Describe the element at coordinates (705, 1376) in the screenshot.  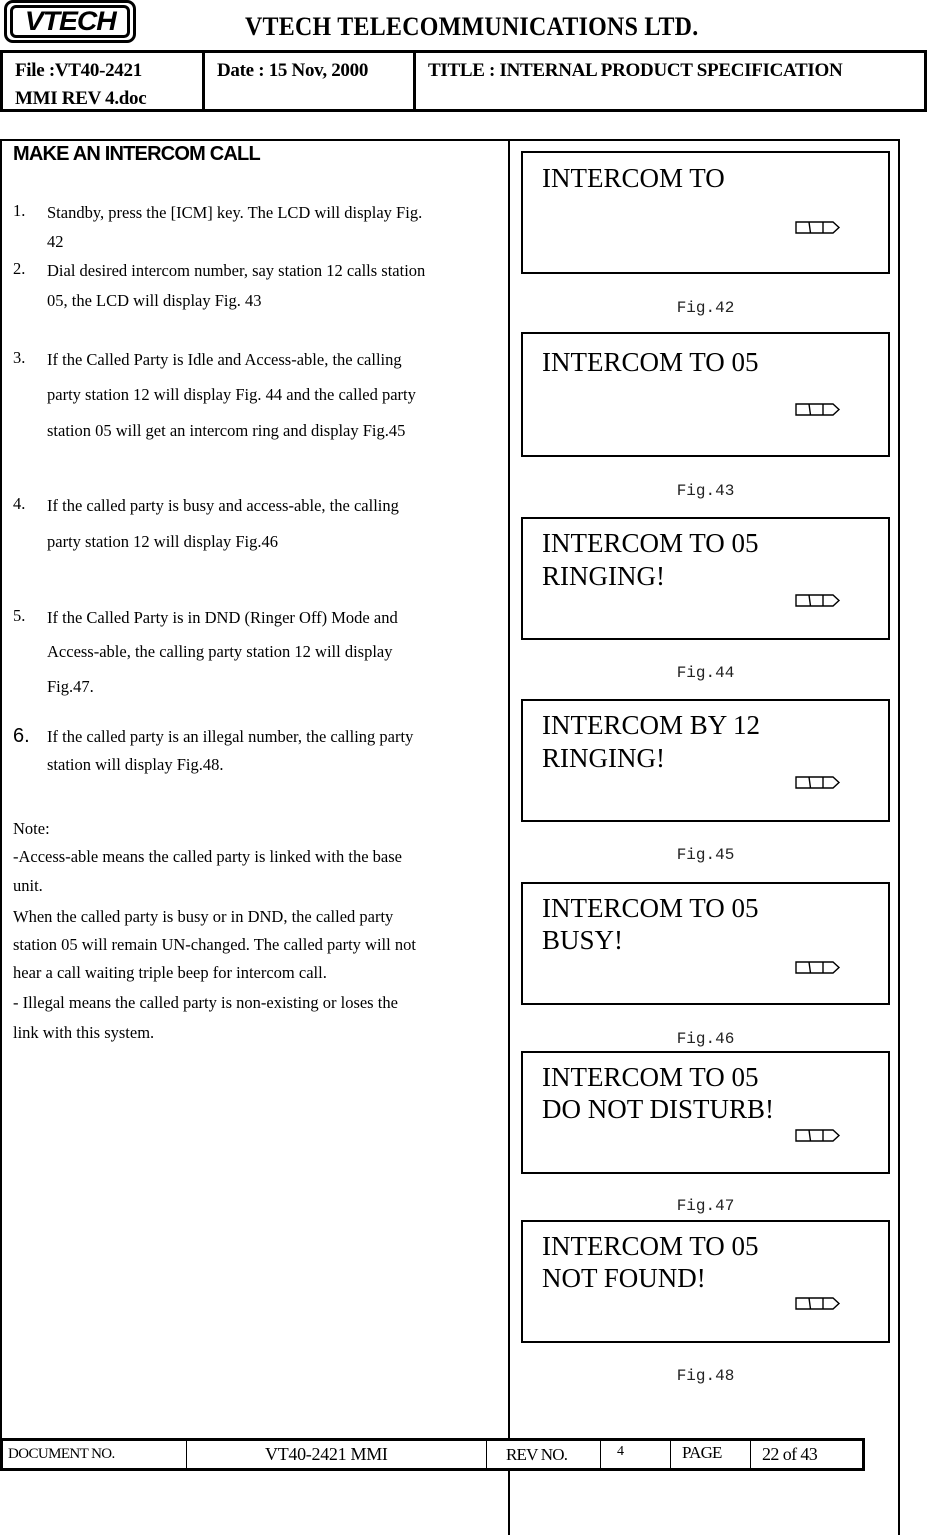
I see `figure-caption: Fig.48` at that location.